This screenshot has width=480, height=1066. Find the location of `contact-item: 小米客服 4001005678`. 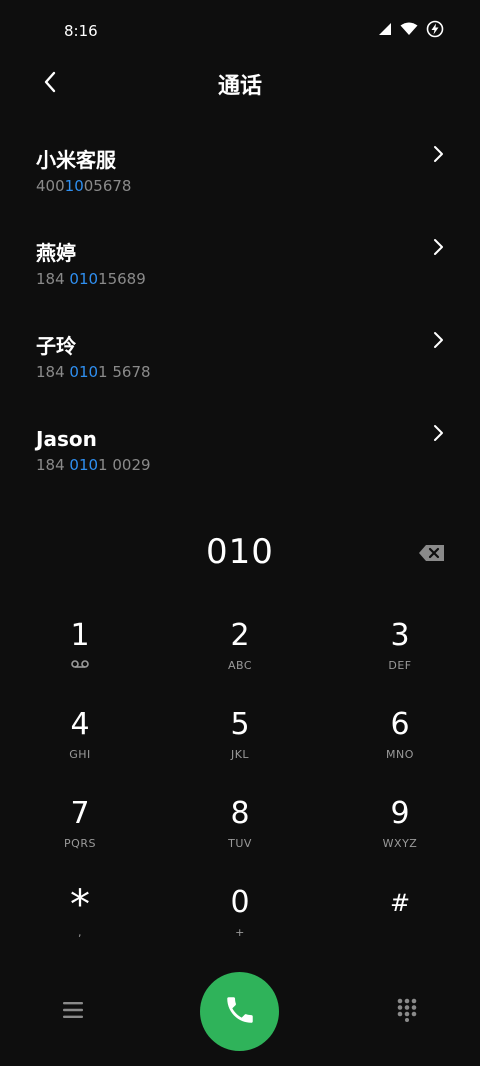

contact-item: 小米客服 4001005678 is located at coordinates (240, 174).